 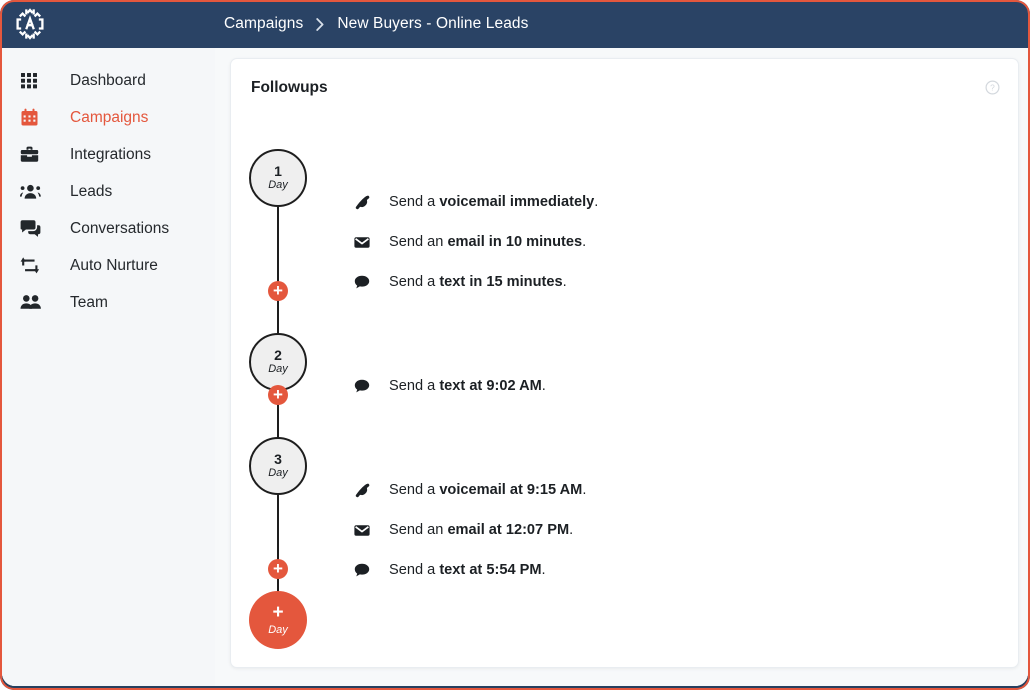 I want to click on action-row: Send a text at 5:54 PM., so click(x=448, y=570).